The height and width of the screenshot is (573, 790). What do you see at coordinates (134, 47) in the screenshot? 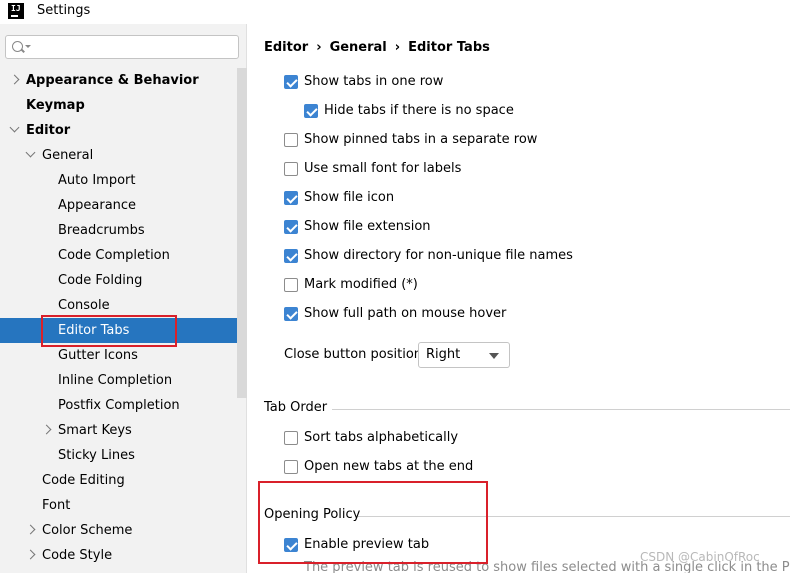
I see `search-input` at bounding box center [134, 47].